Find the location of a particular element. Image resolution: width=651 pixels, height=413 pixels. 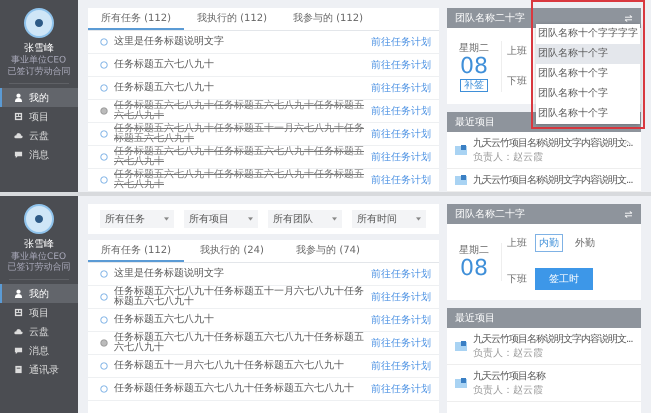

shift-label: 下班 is located at coordinates (517, 279).